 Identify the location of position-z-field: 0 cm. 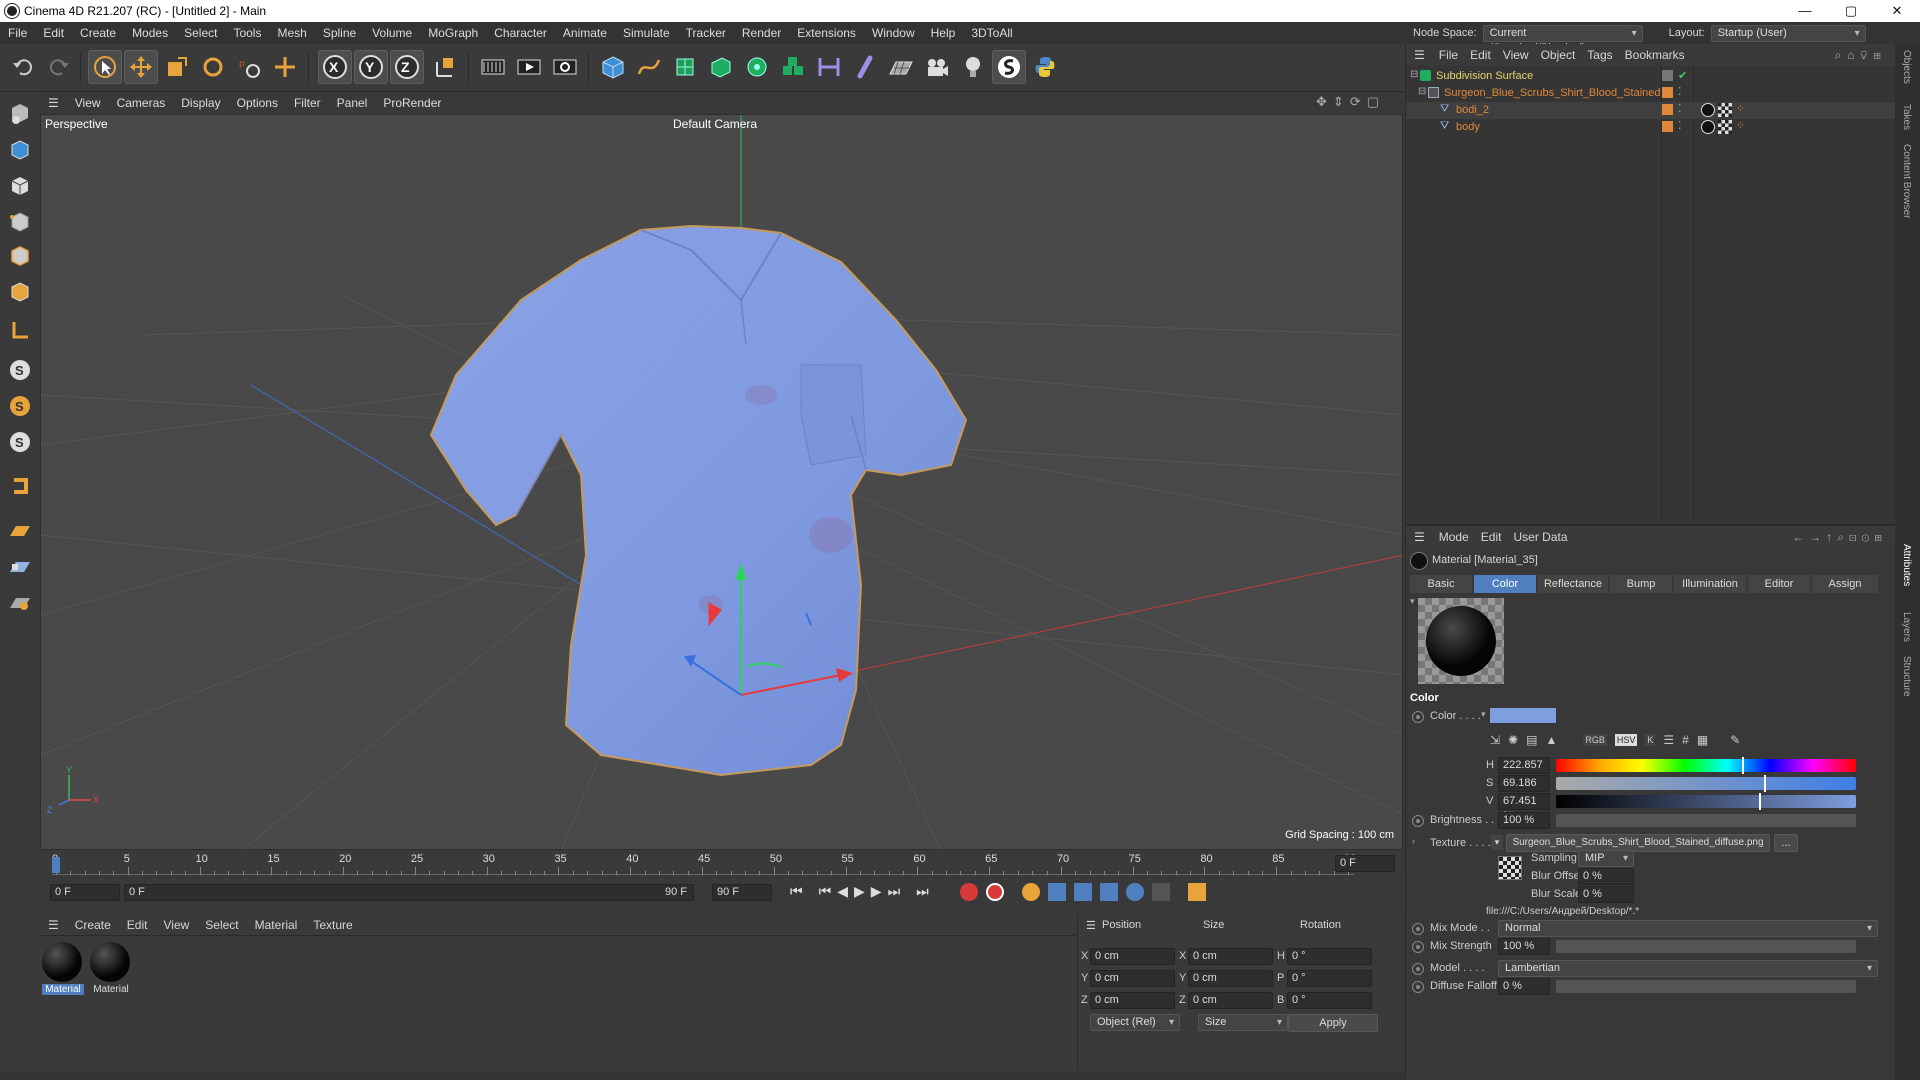
(1132, 1000).